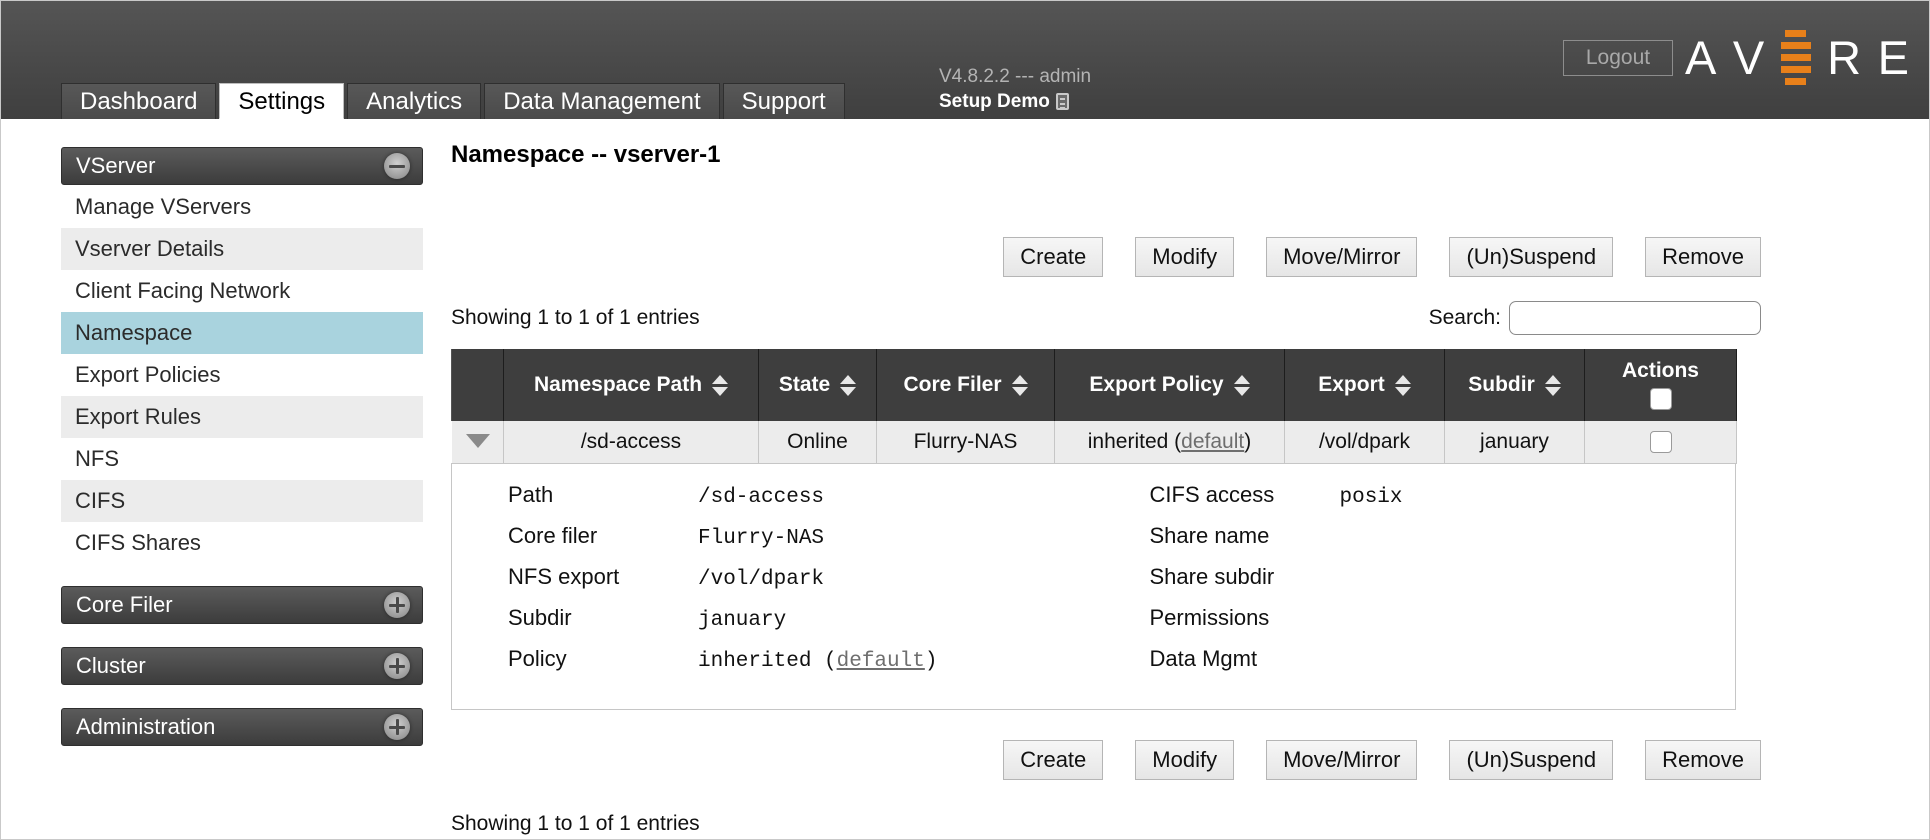  I want to click on detail-row: NFS export/vol/dpark, so click(801, 584).